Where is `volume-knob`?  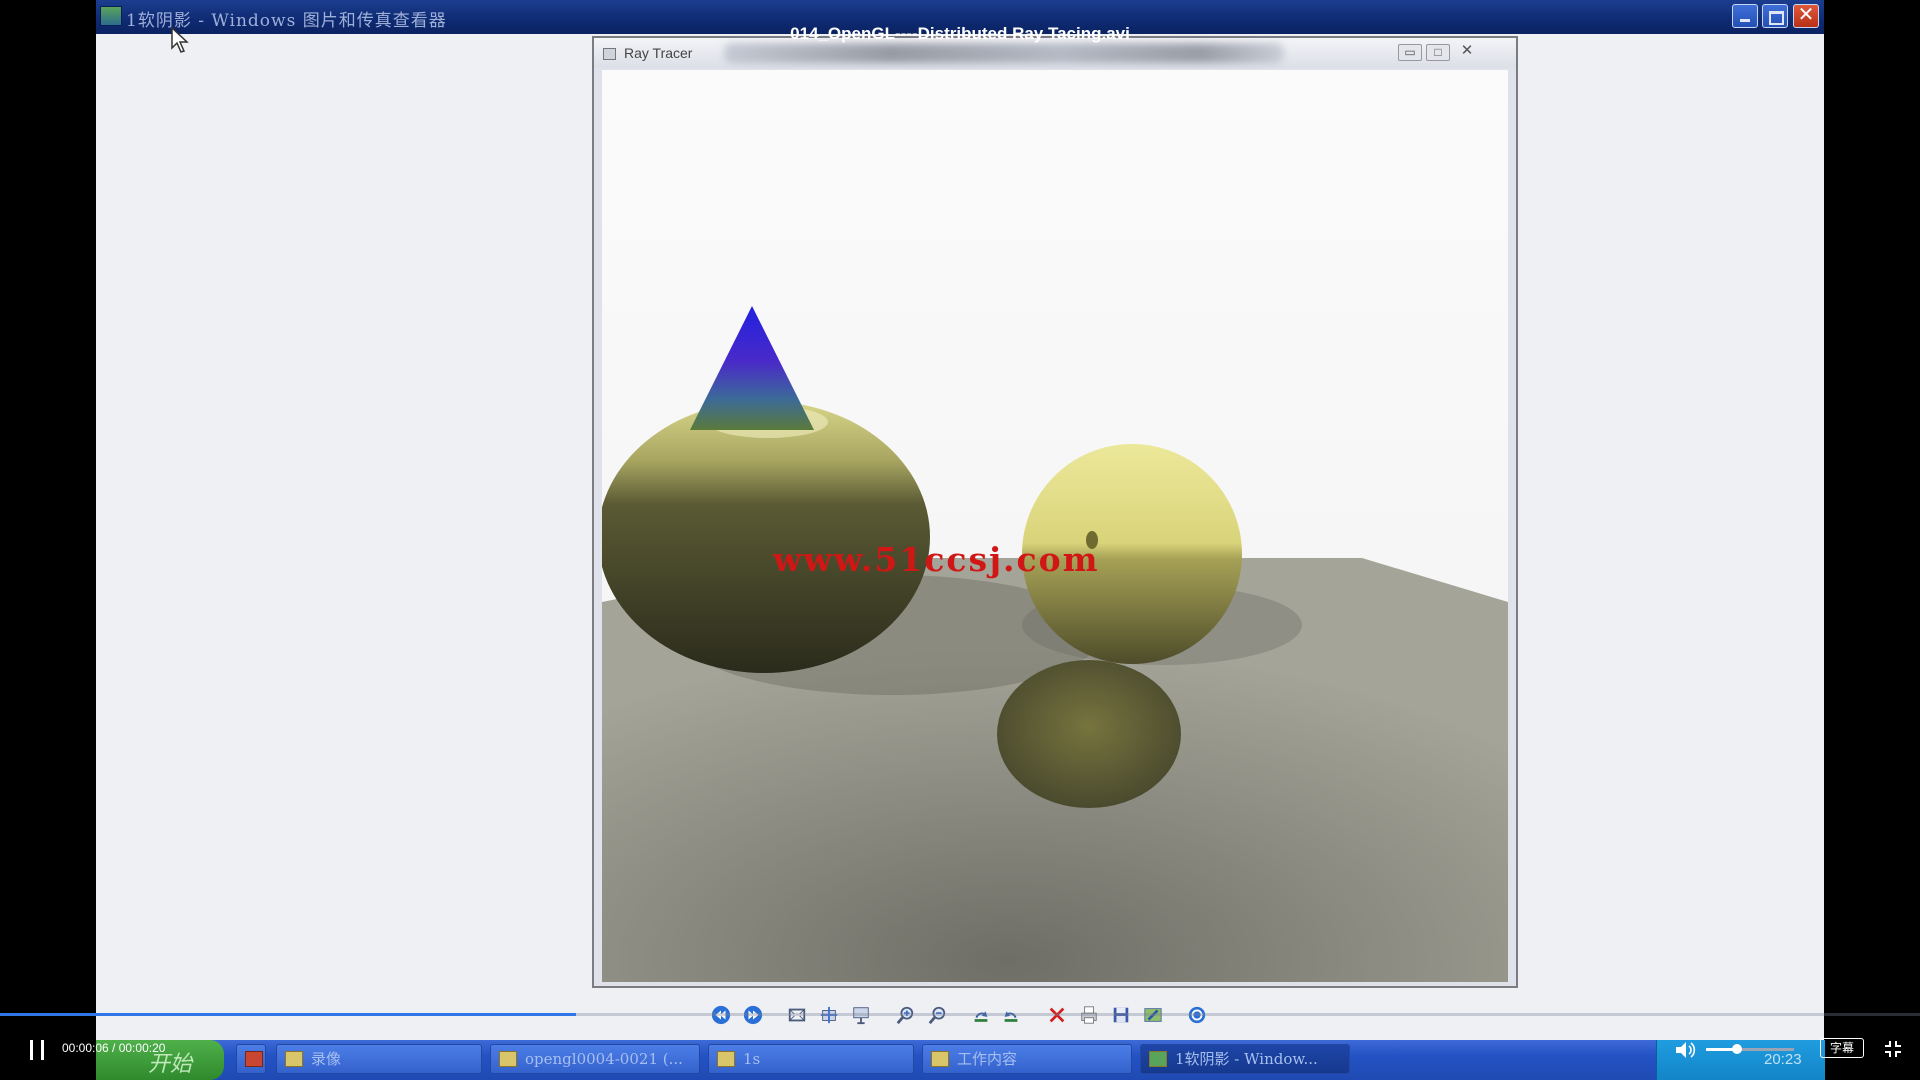
volume-knob is located at coordinates (1736, 1049).